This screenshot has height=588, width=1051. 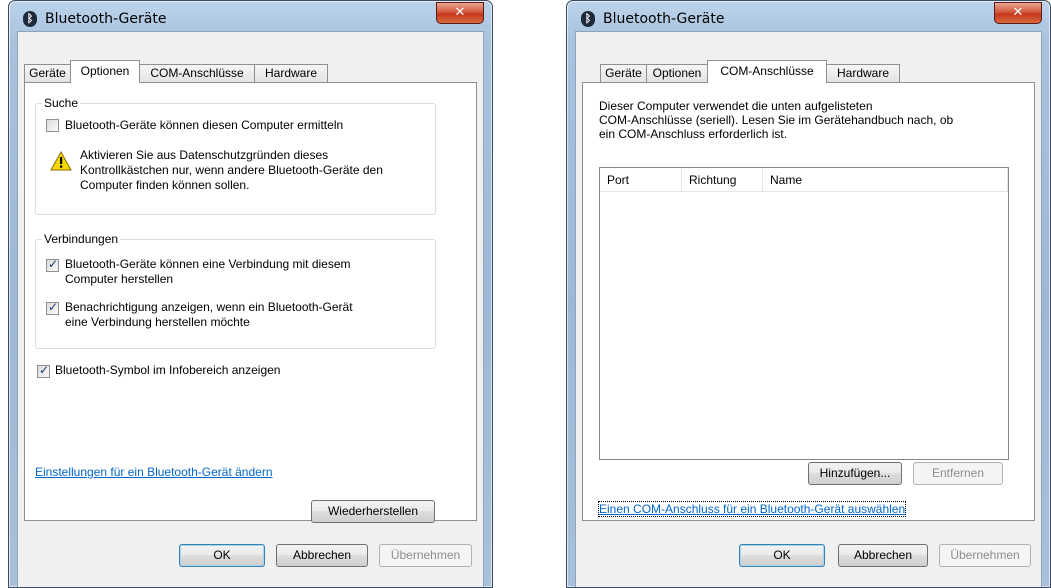 What do you see at coordinates (373, 511) in the screenshot?
I see `restore-button: Wiederherstellen` at bounding box center [373, 511].